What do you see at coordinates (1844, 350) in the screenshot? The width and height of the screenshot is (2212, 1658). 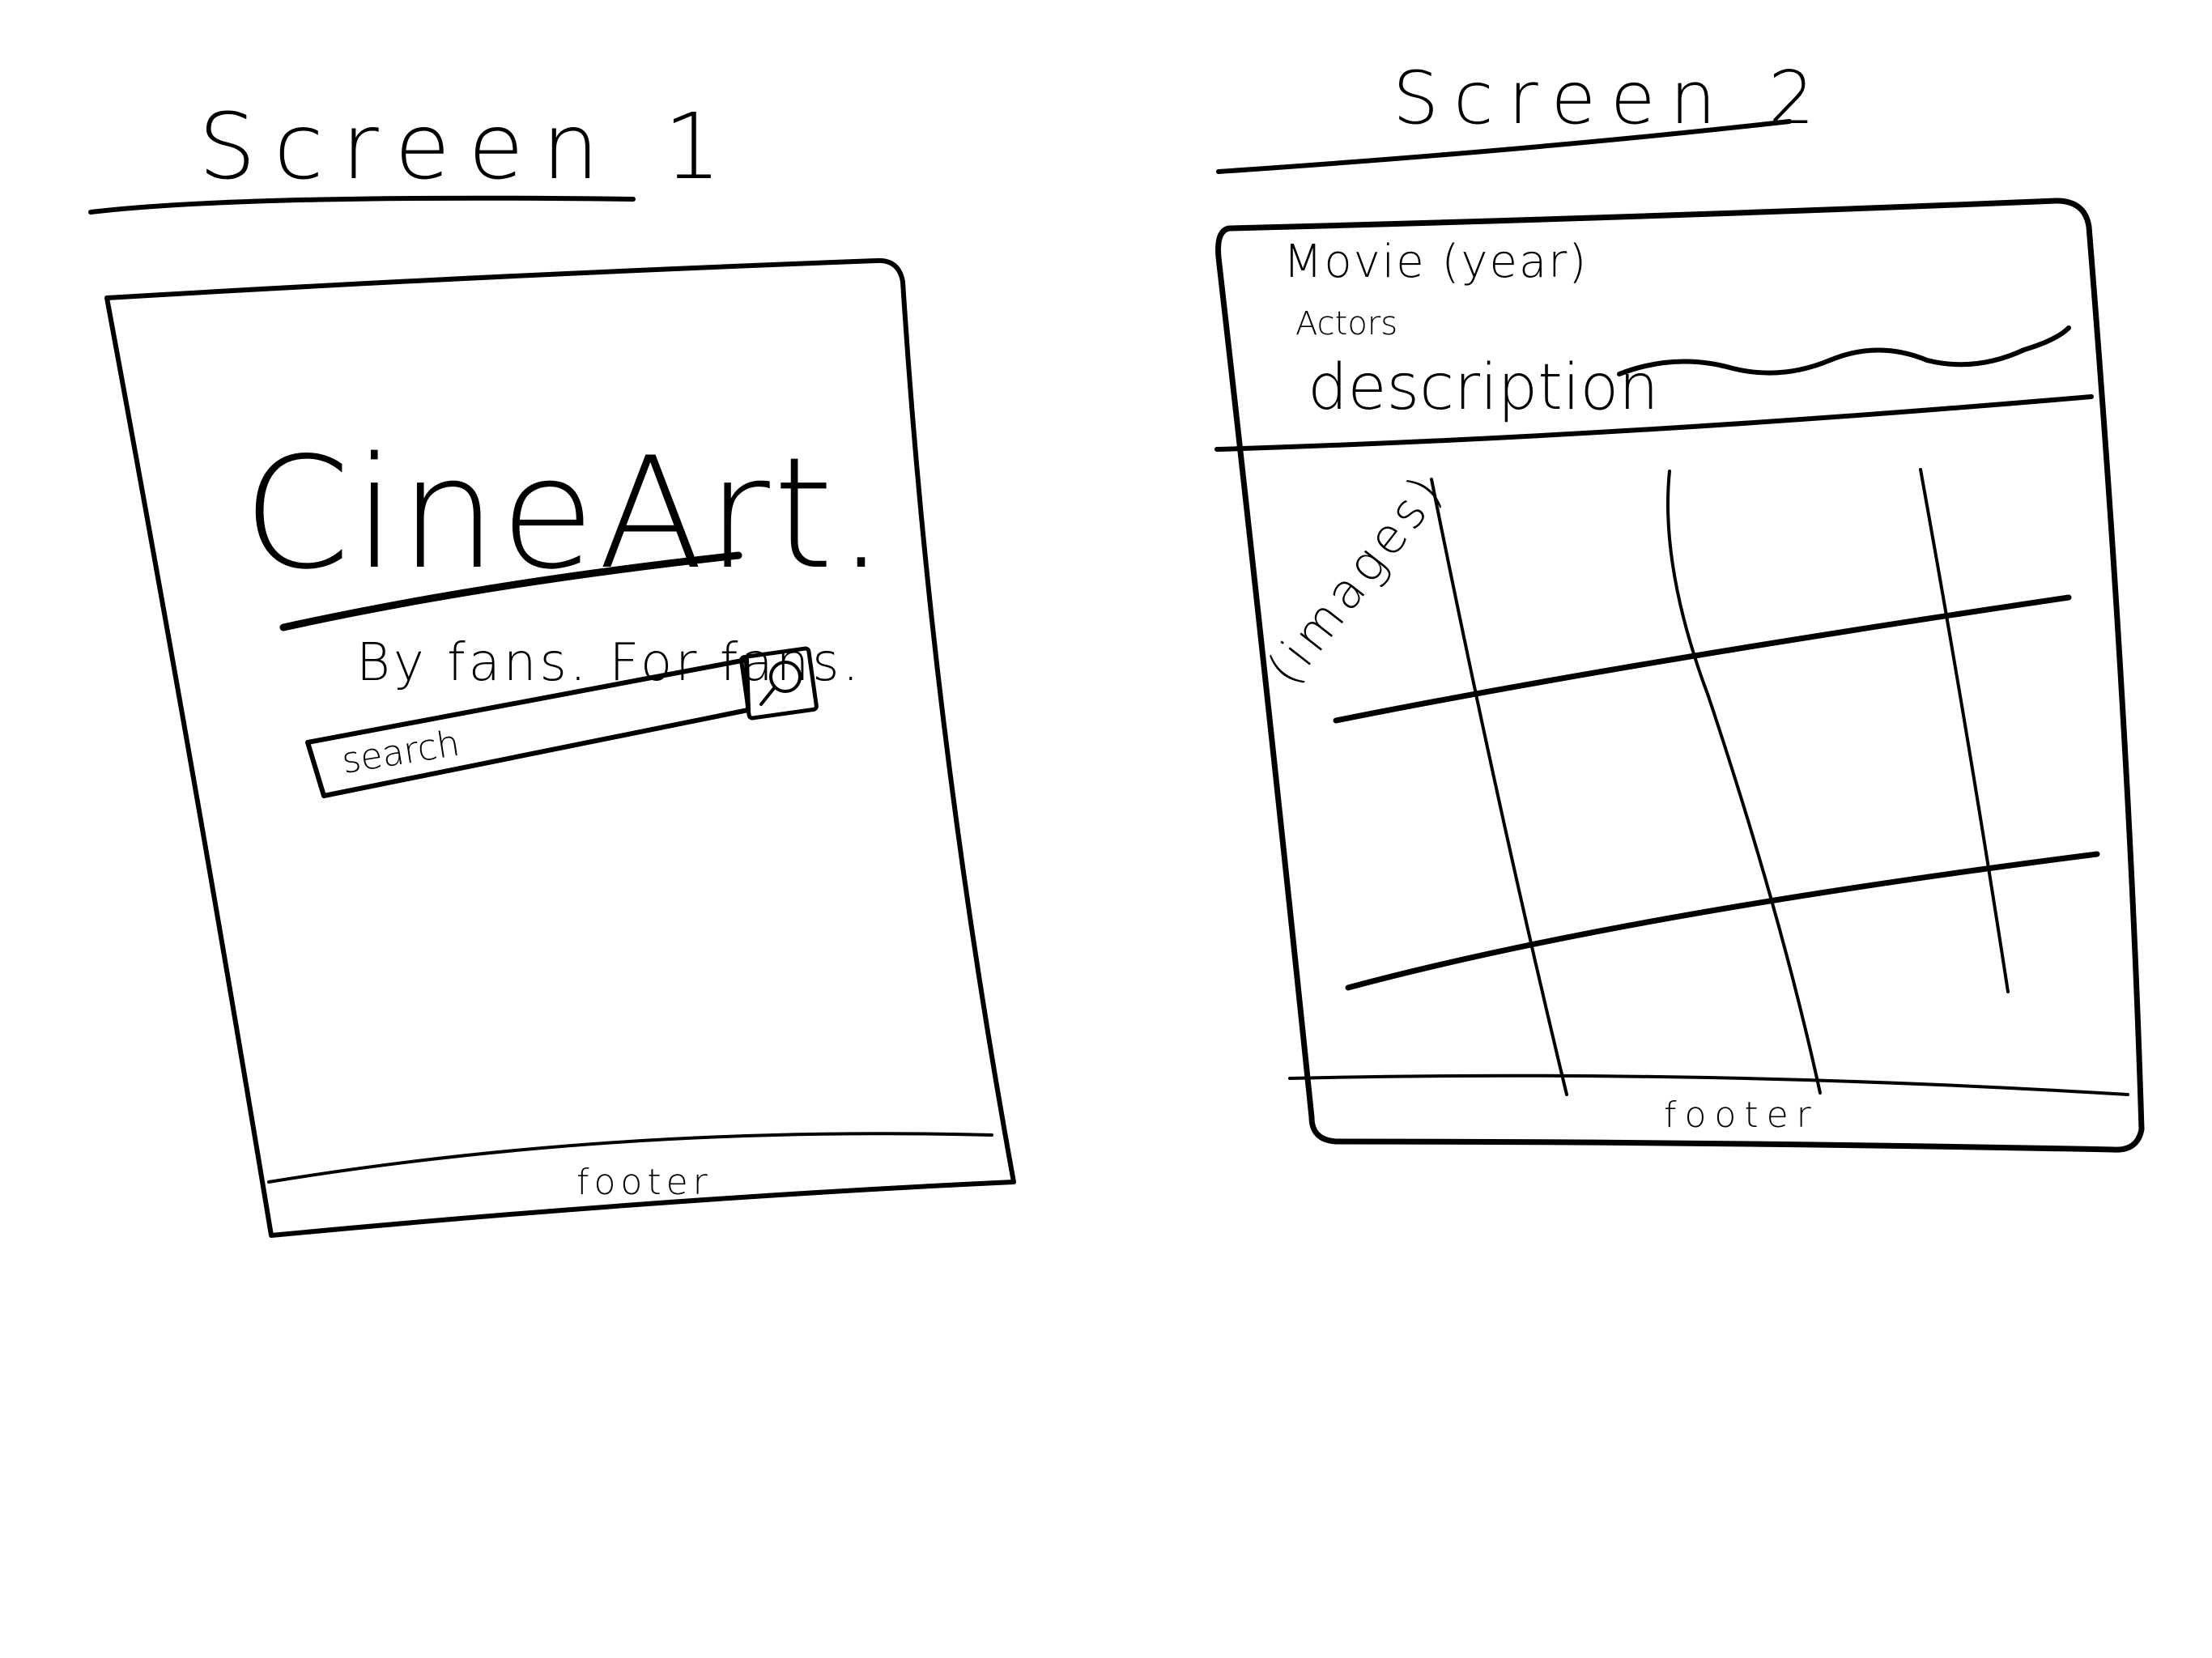 I see `movie-description-placeholder-line` at bounding box center [1844, 350].